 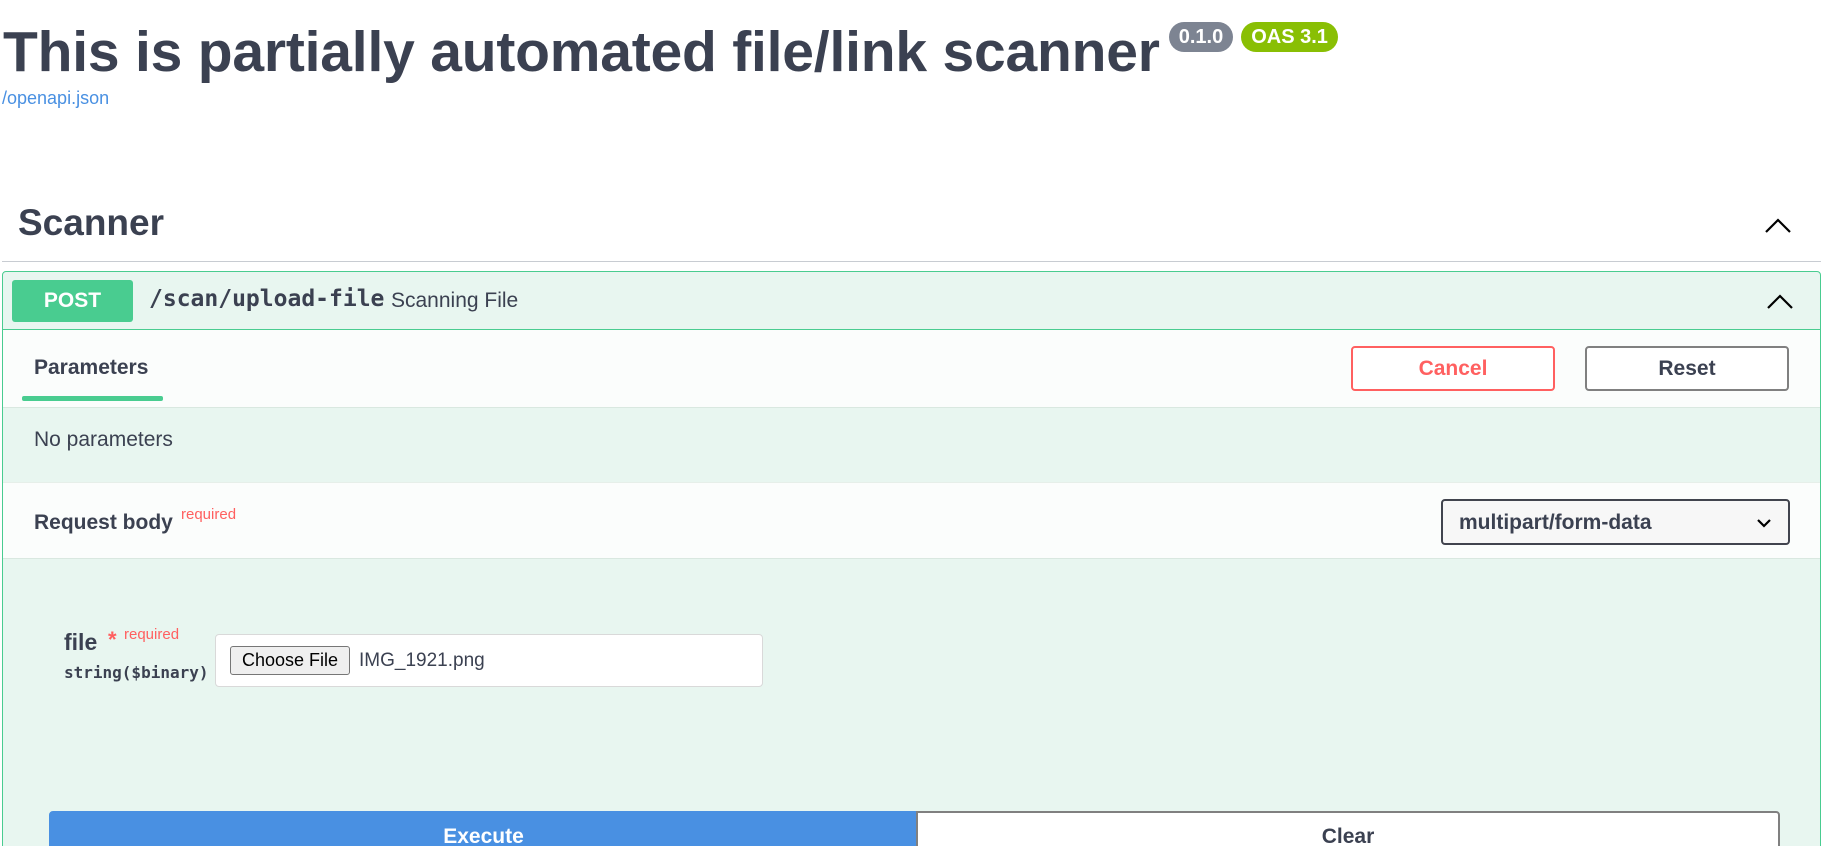 I want to click on choose-file-button: Choose File, so click(x=290, y=660).